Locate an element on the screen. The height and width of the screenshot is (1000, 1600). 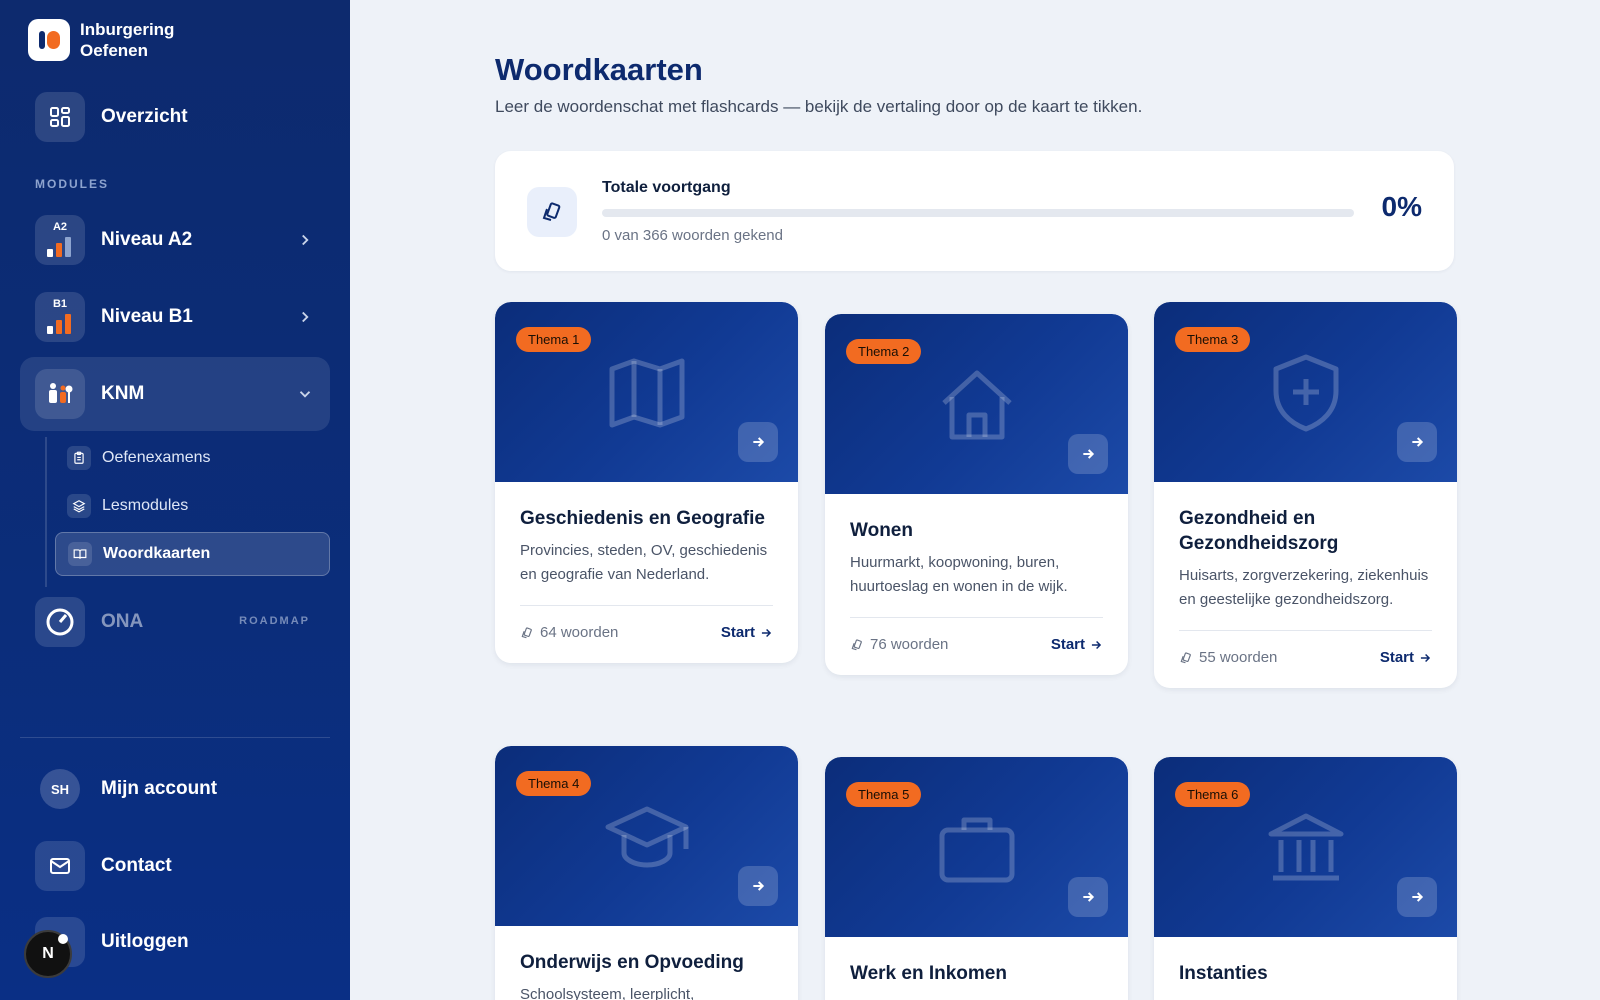
word-count: 64 woorden is located at coordinates (569, 632).